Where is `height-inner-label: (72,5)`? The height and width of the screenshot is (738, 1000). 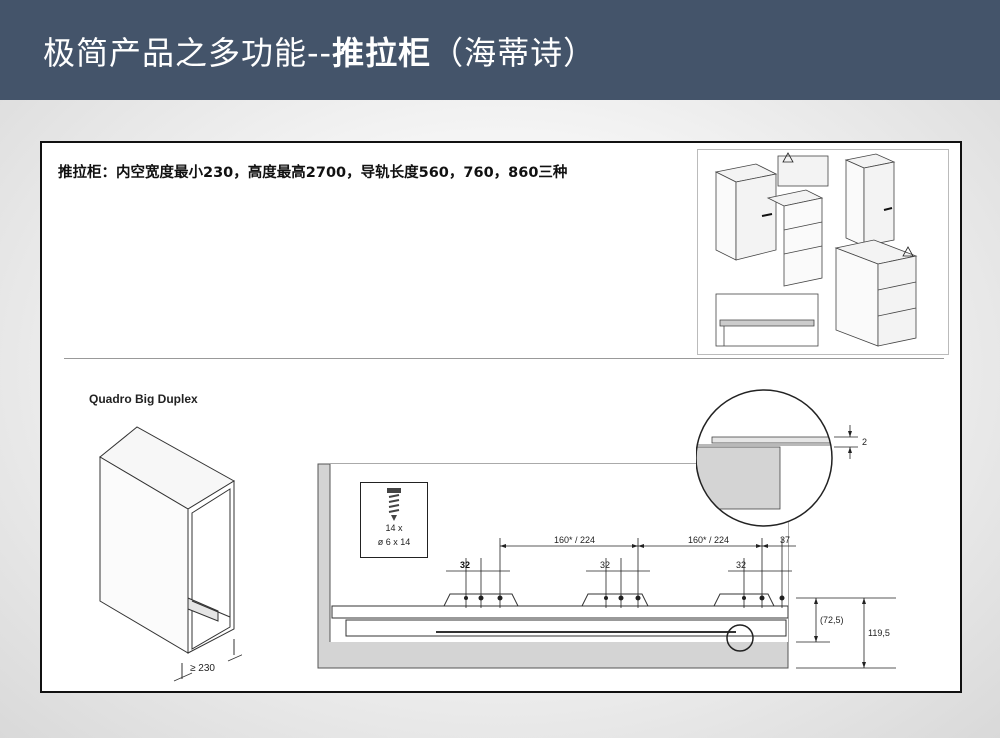
height-inner-label: (72,5) is located at coordinates (832, 620).